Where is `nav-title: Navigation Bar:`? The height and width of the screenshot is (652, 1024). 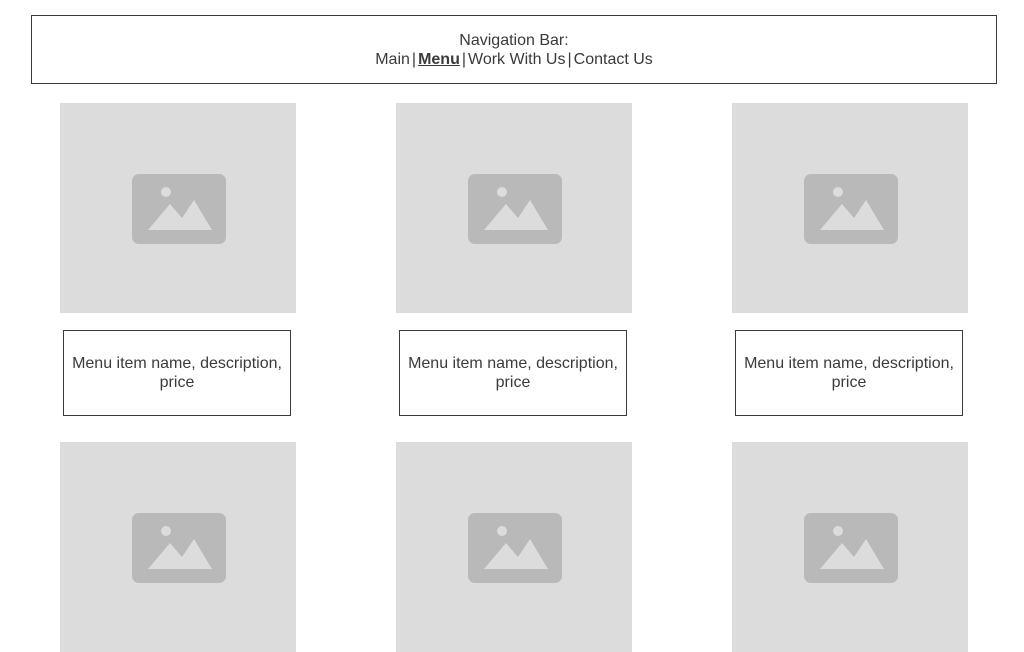
nav-title: Navigation Bar: is located at coordinates (514, 40).